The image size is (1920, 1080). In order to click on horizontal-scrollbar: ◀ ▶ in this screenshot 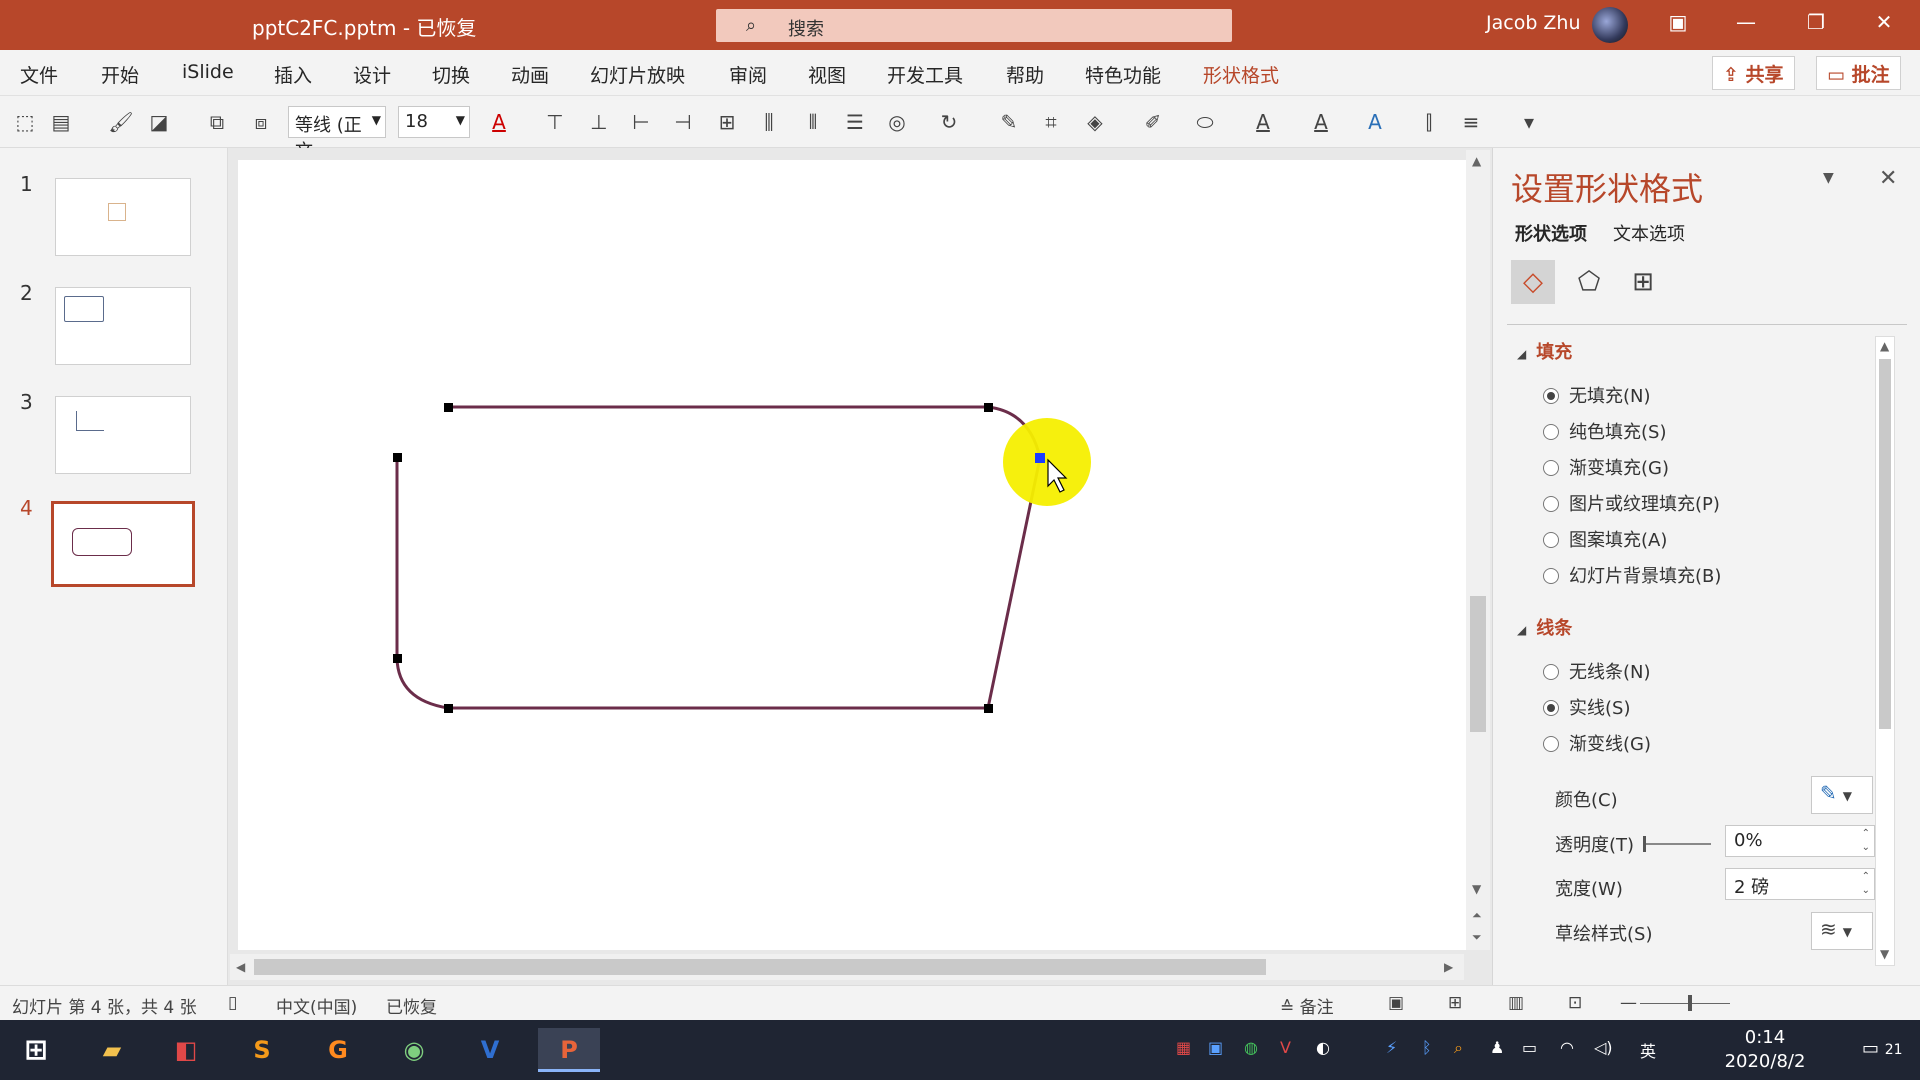, I will do `click(847, 967)`.